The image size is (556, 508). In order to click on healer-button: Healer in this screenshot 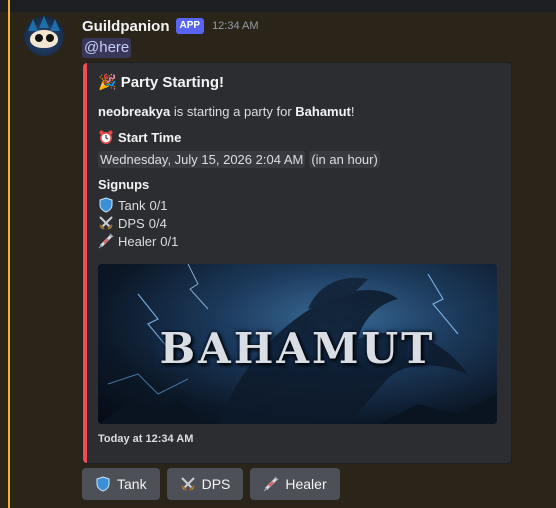, I will do `click(295, 484)`.